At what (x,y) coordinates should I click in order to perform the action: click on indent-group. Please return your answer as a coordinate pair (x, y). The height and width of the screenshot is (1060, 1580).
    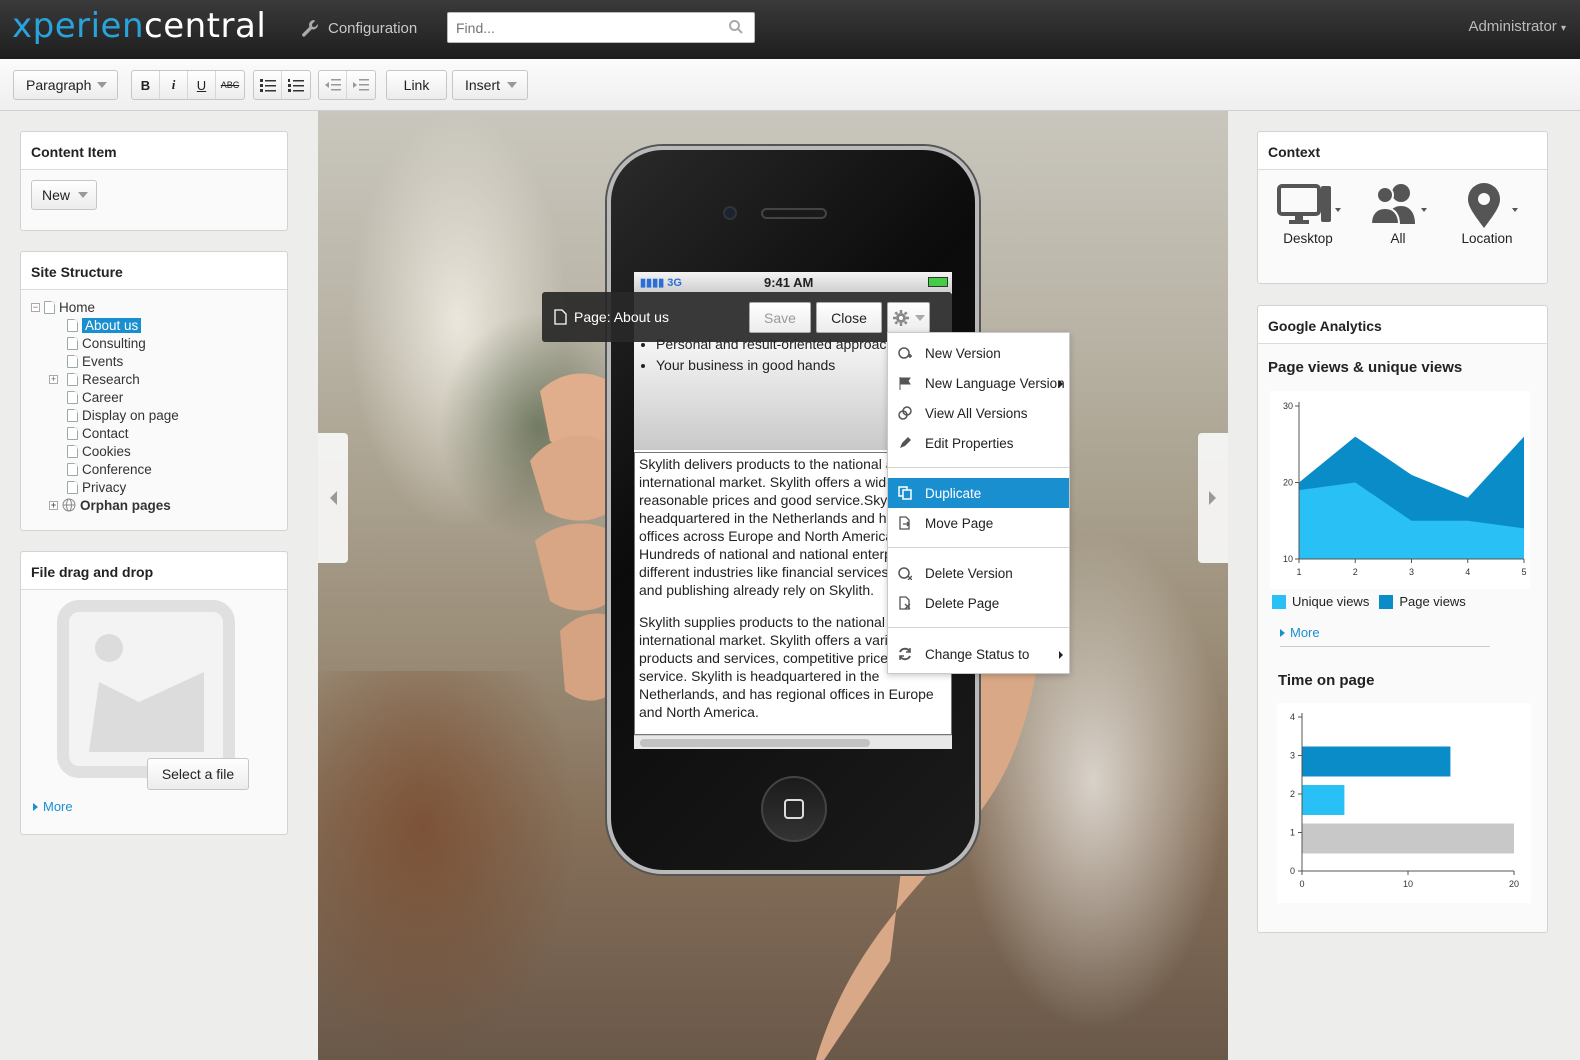
    Looking at the image, I should click on (347, 85).